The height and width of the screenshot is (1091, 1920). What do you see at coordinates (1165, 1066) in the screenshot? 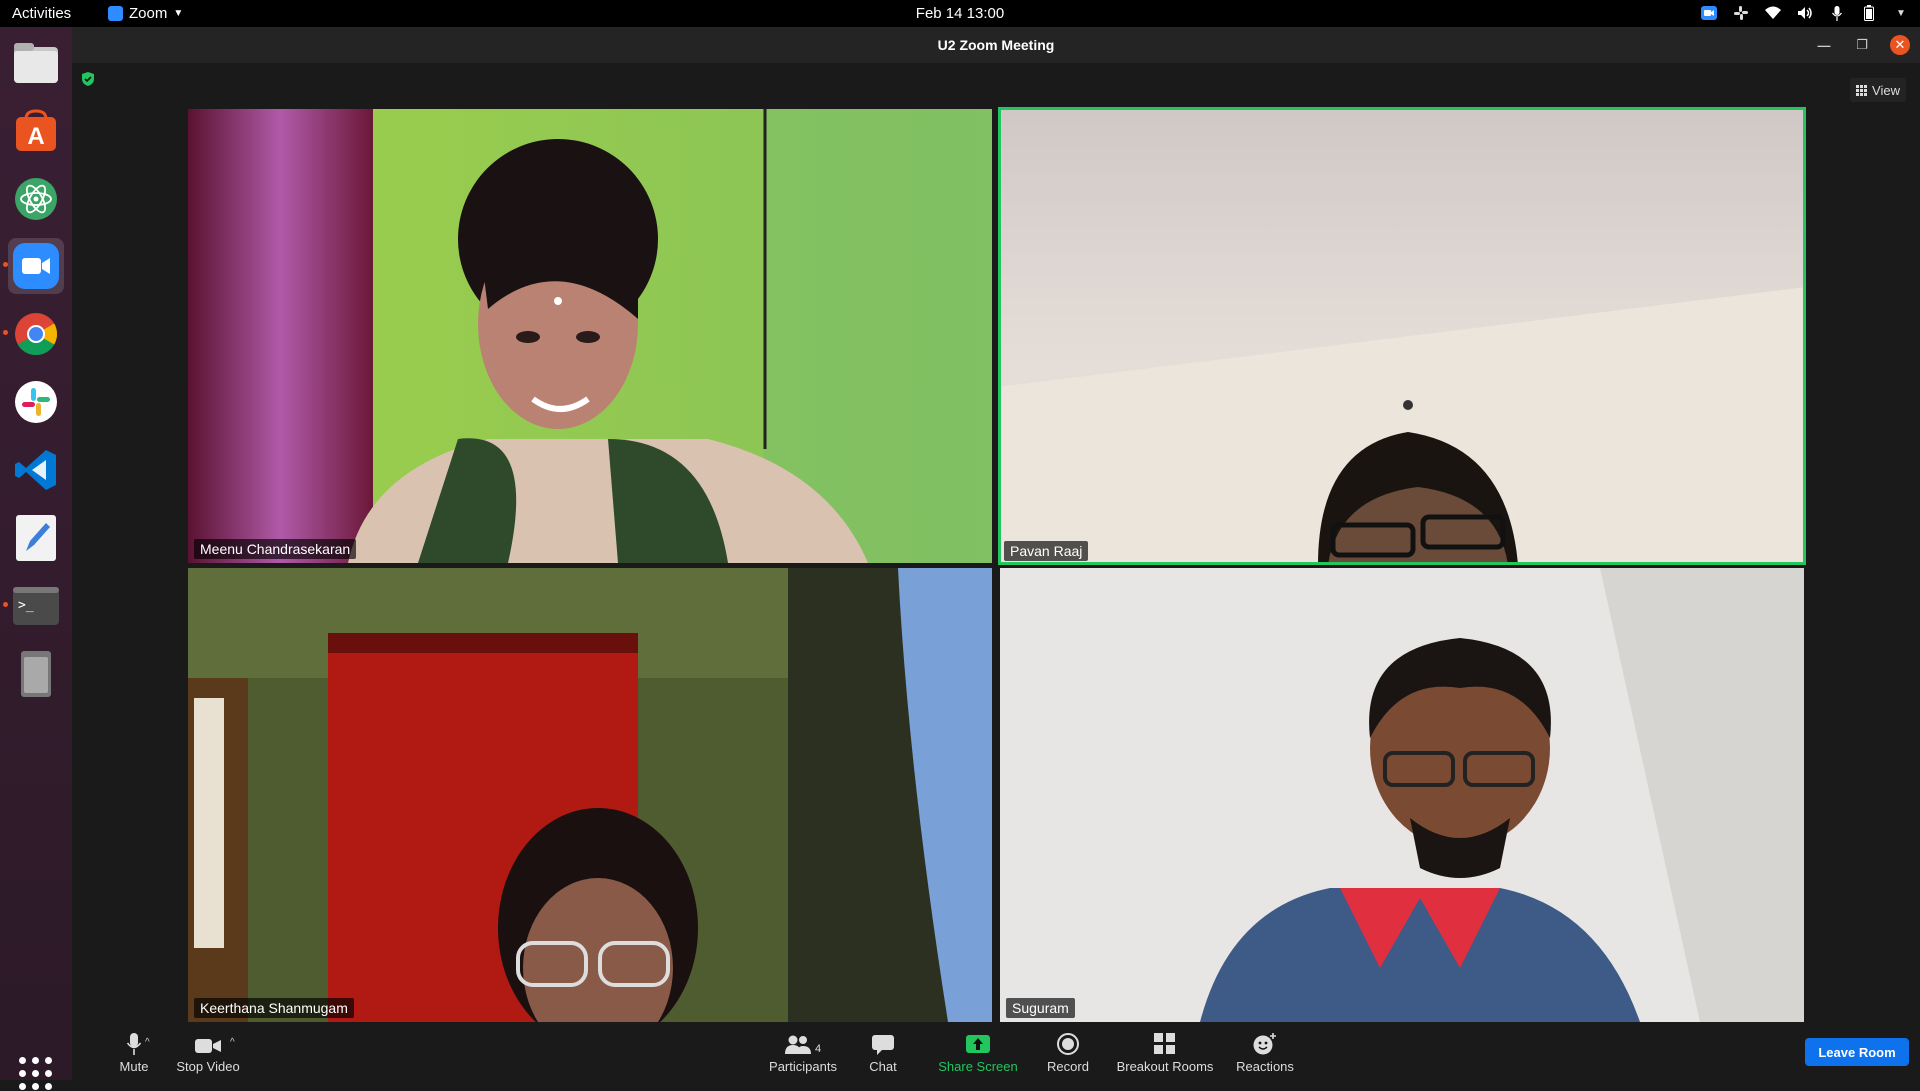
I see `breakout-rooms-label: Breakout Rooms` at bounding box center [1165, 1066].